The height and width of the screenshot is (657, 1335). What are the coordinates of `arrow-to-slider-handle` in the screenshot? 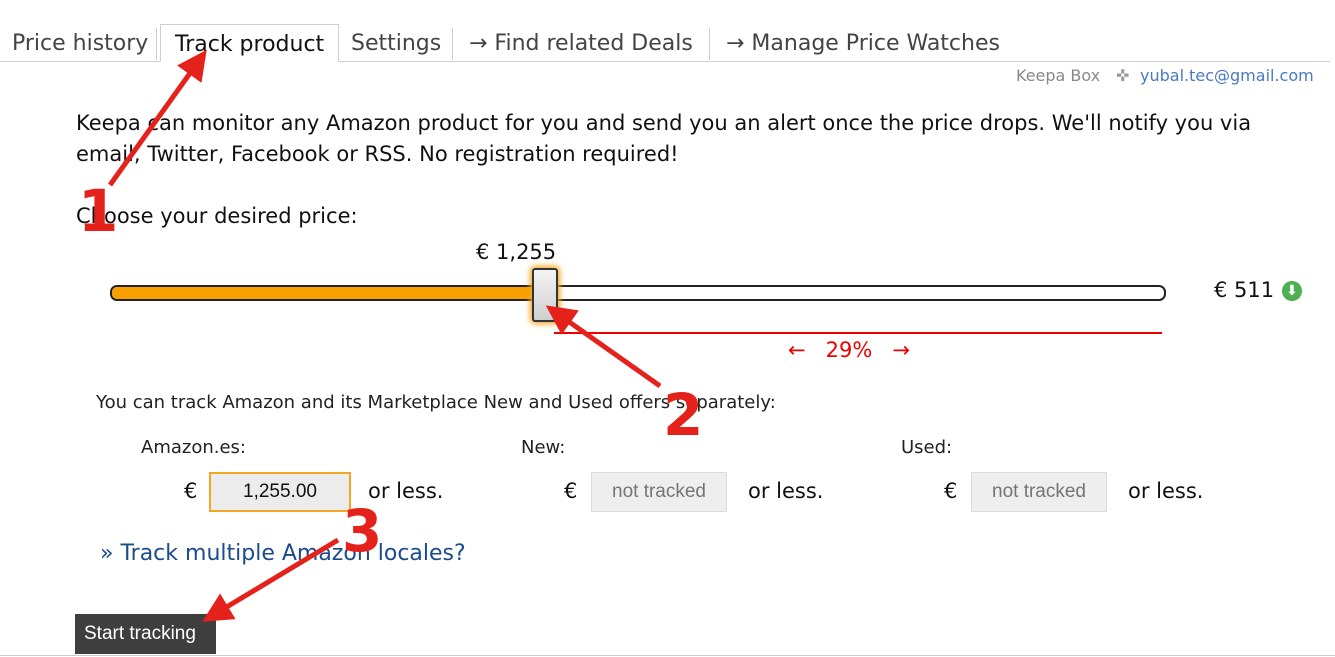 It's located at (603, 347).